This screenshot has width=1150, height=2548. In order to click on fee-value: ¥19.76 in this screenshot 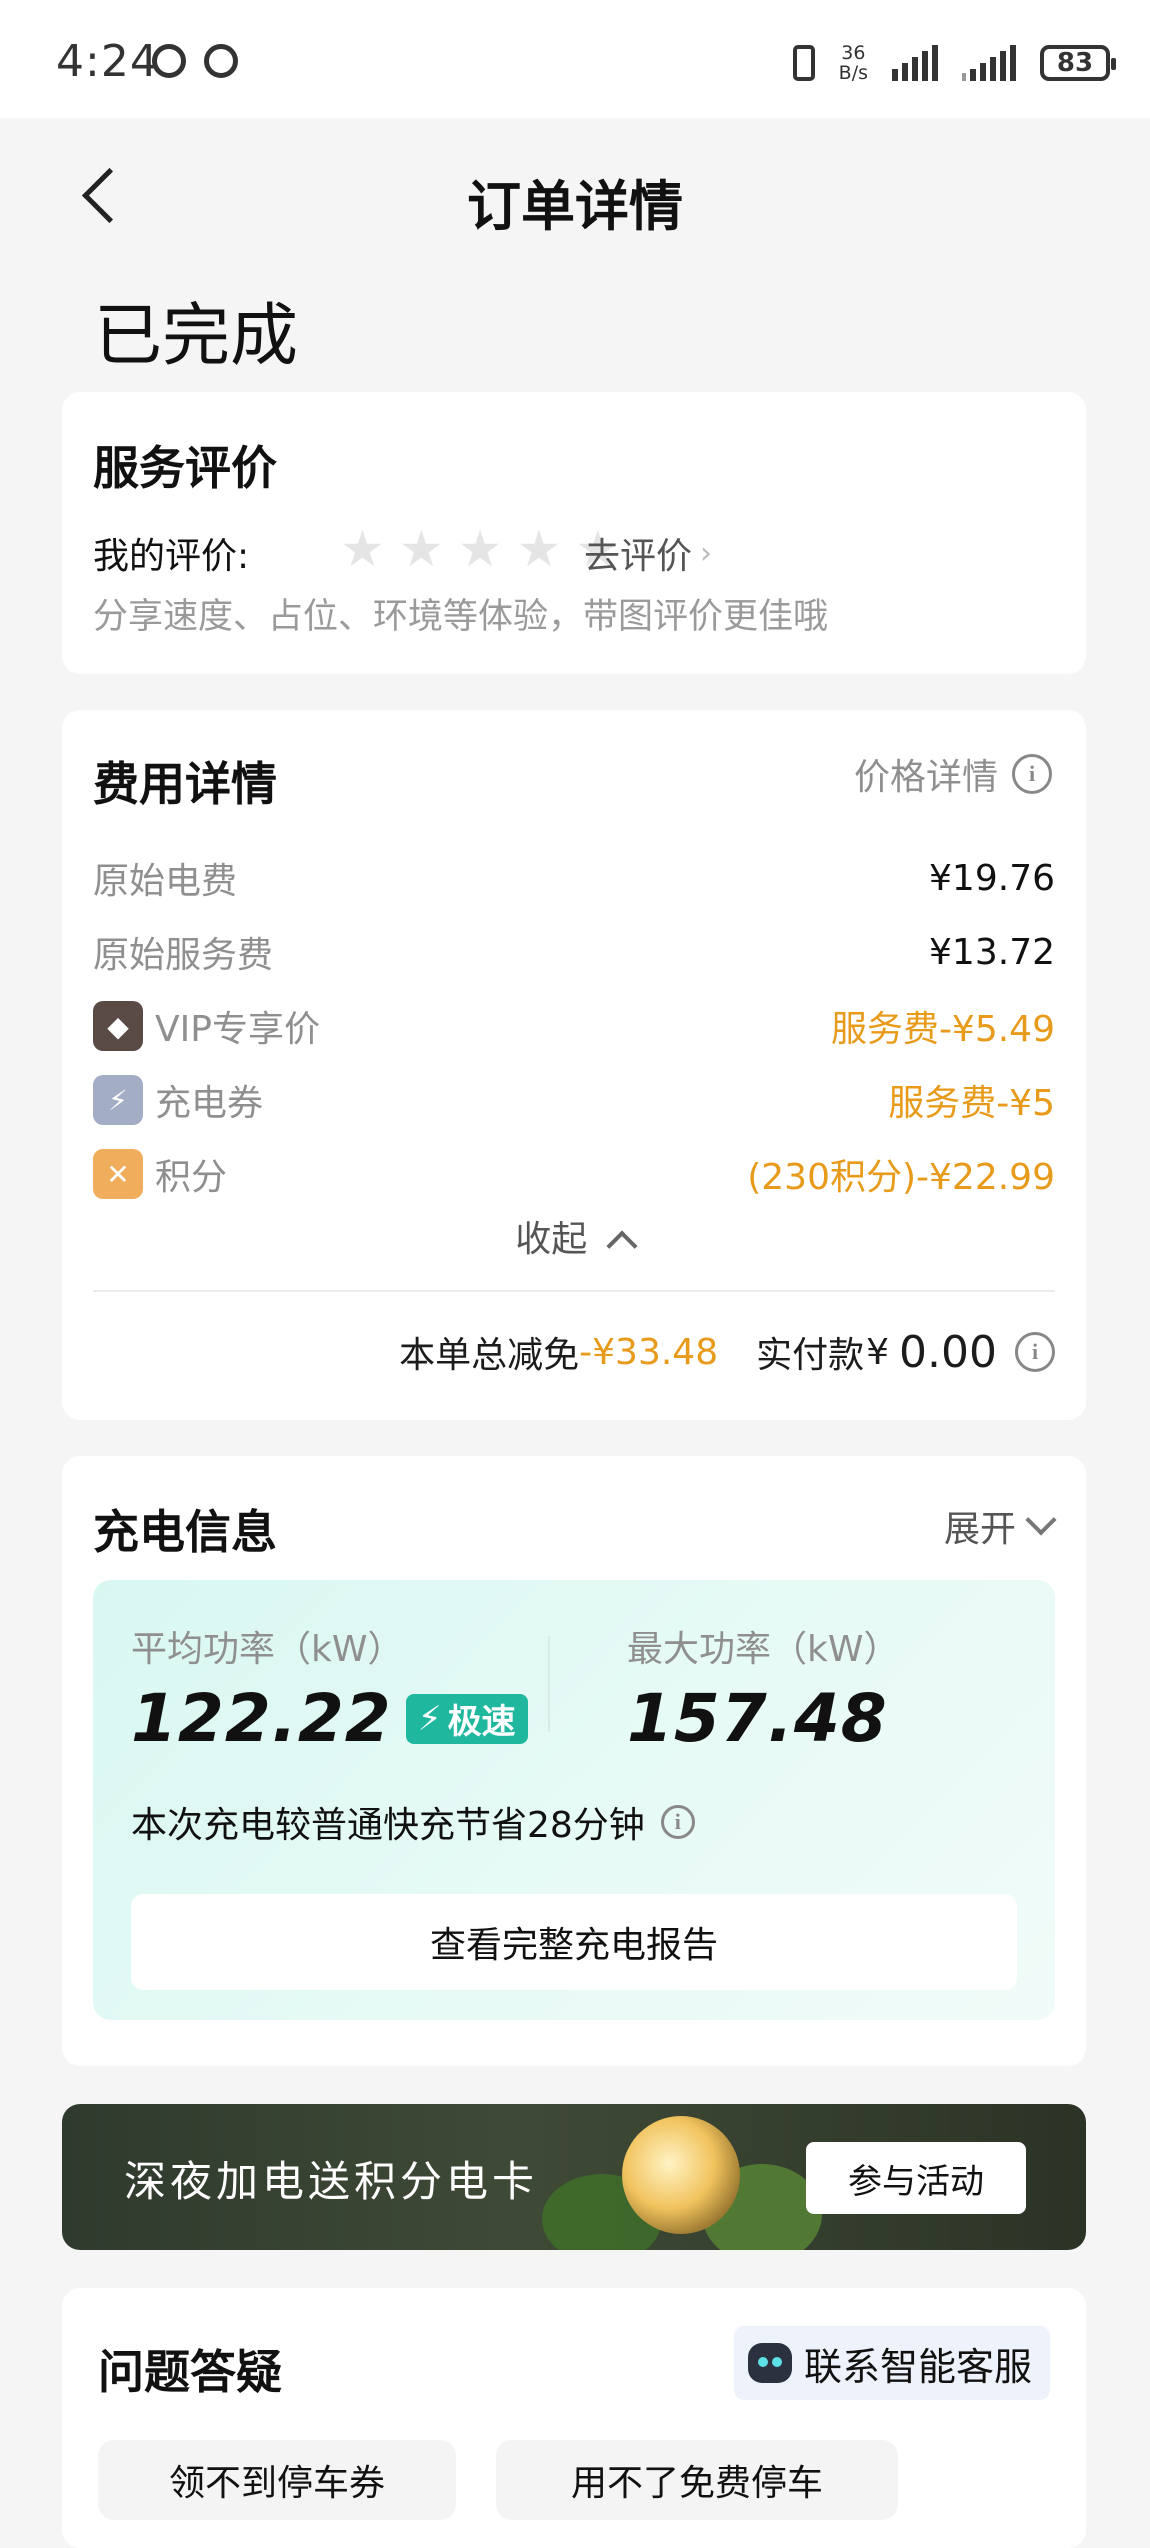, I will do `click(992, 878)`.